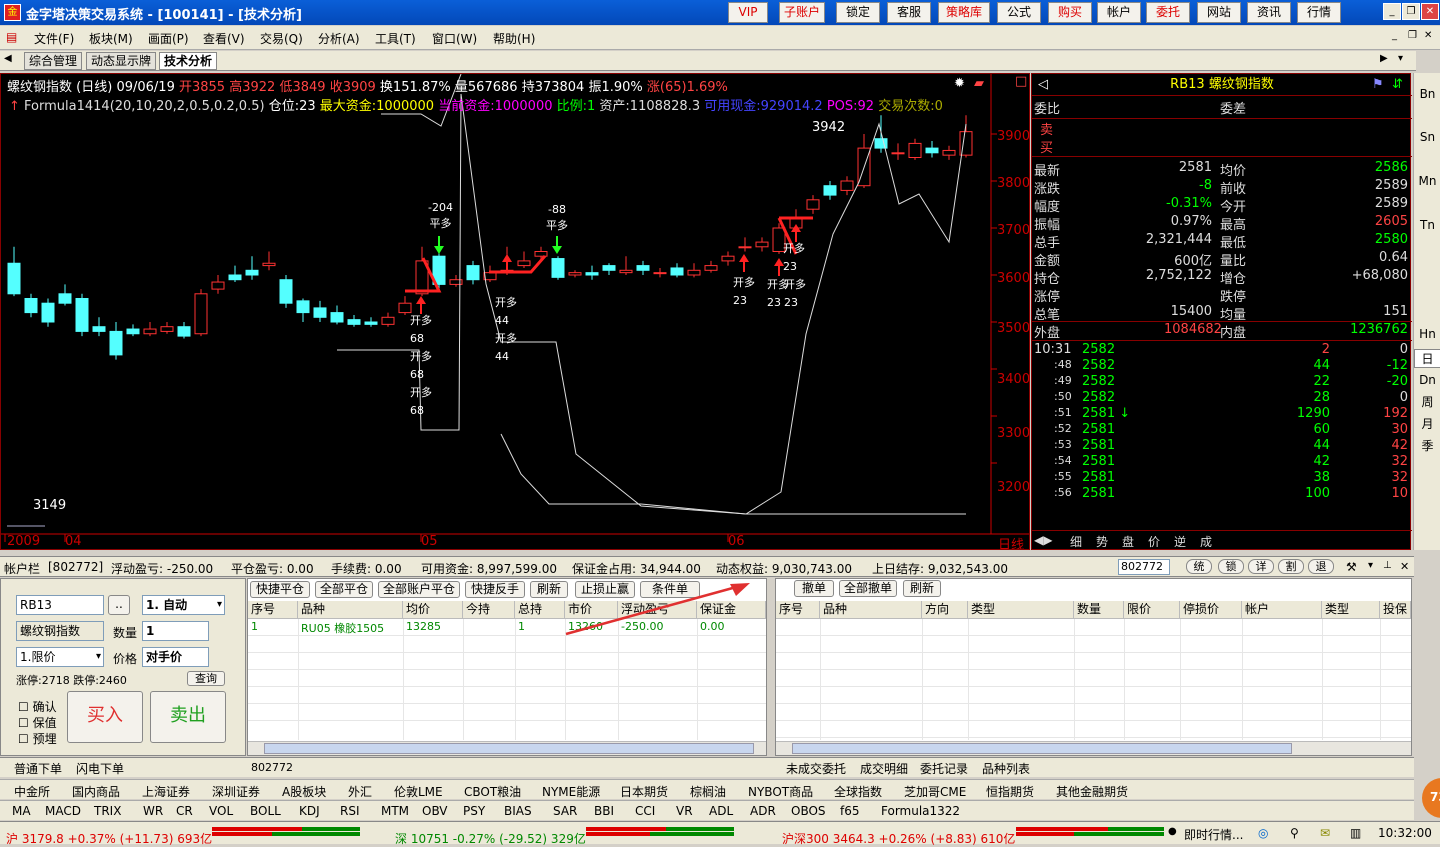  Describe the element at coordinates (1043, 540) in the screenshot. I see `quote-tab-scroll-icon: ◀▶` at that location.